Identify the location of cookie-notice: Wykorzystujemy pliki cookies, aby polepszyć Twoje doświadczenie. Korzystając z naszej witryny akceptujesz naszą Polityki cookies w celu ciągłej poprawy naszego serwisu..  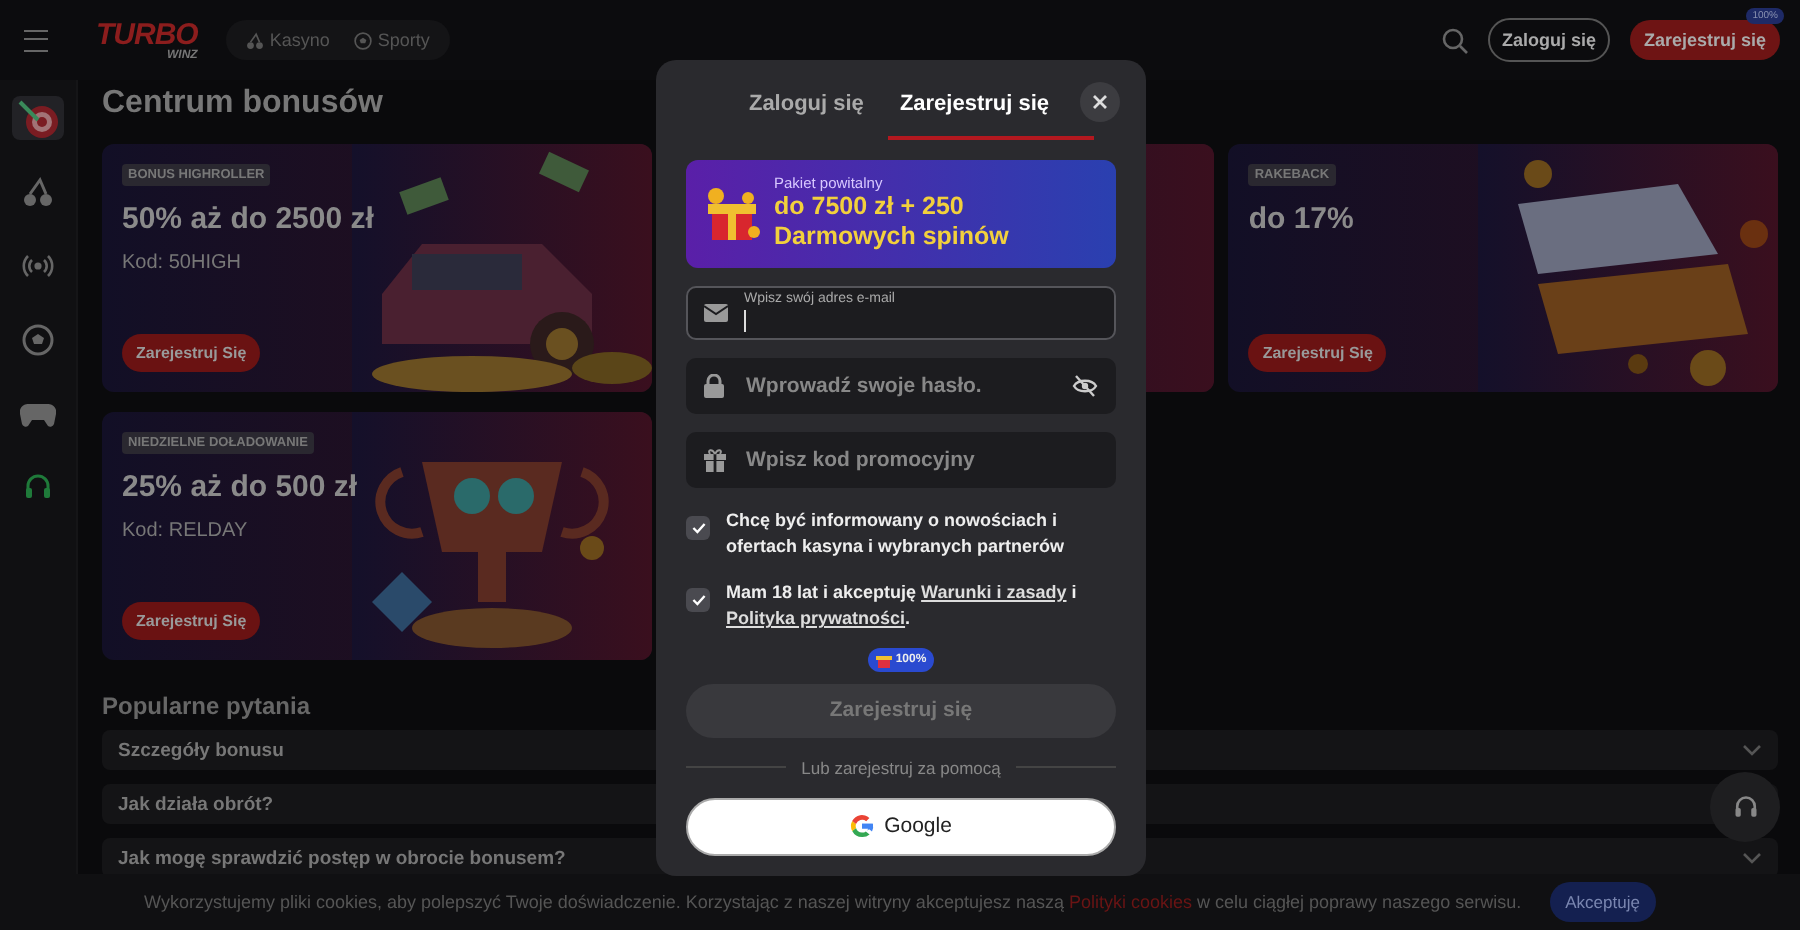
(833, 902).